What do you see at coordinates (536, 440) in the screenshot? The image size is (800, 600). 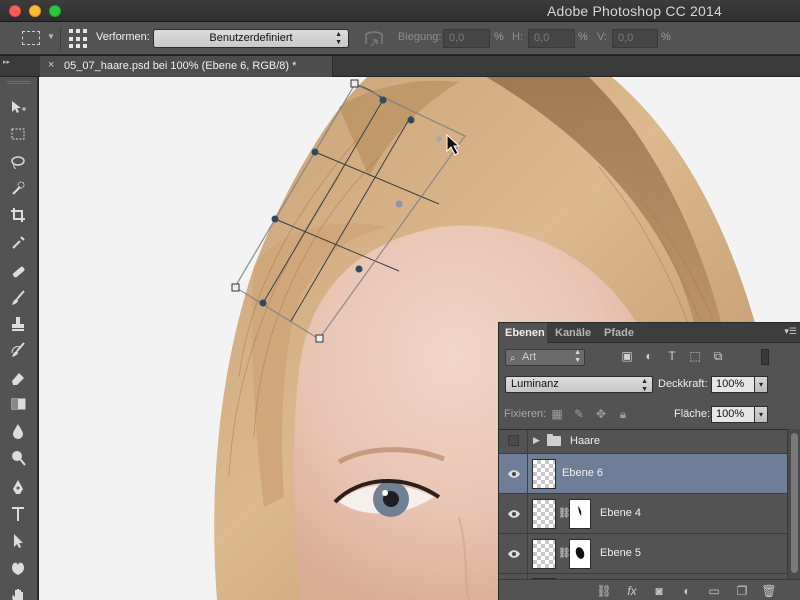 I see `expand-group-icon: ▶` at bounding box center [536, 440].